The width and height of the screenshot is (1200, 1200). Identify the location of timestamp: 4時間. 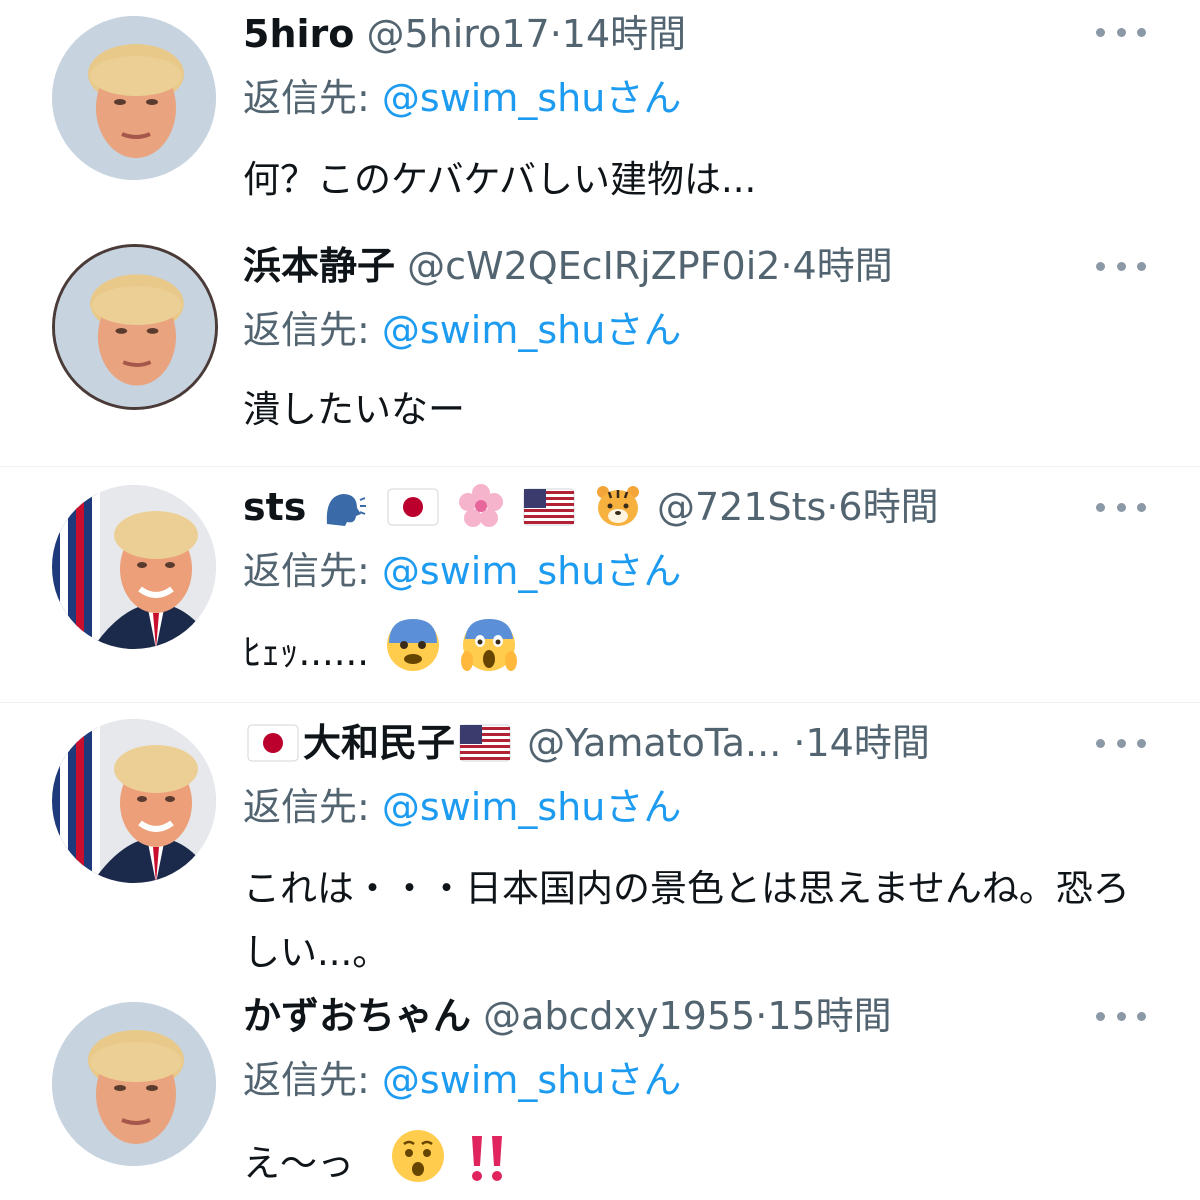
(843, 266).